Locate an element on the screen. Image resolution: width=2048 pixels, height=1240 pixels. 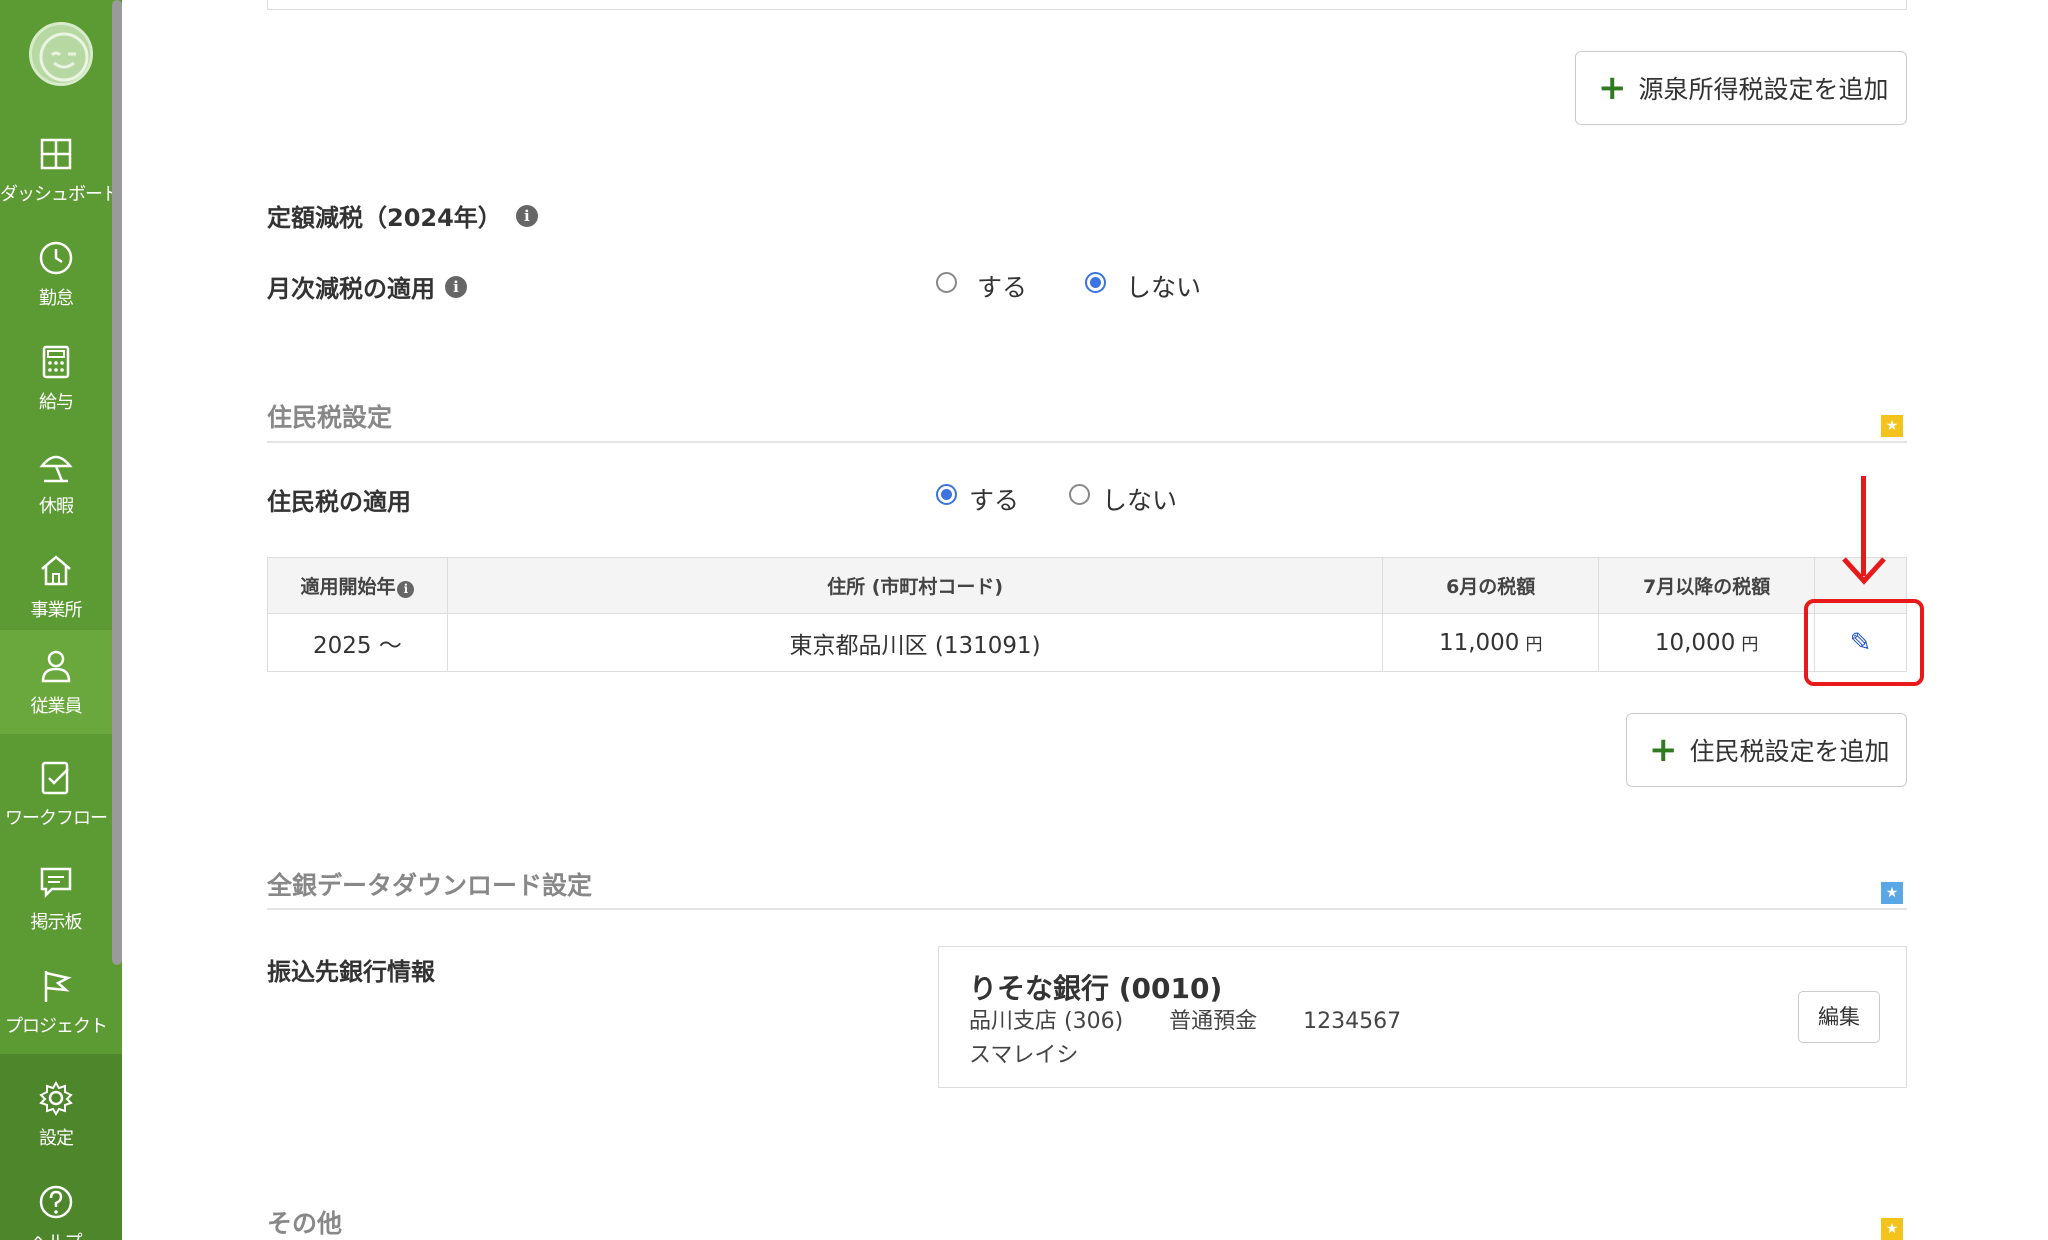
fixed-tax-cut-heading: 定額減税（2024年） i is located at coordinates (402, 215).